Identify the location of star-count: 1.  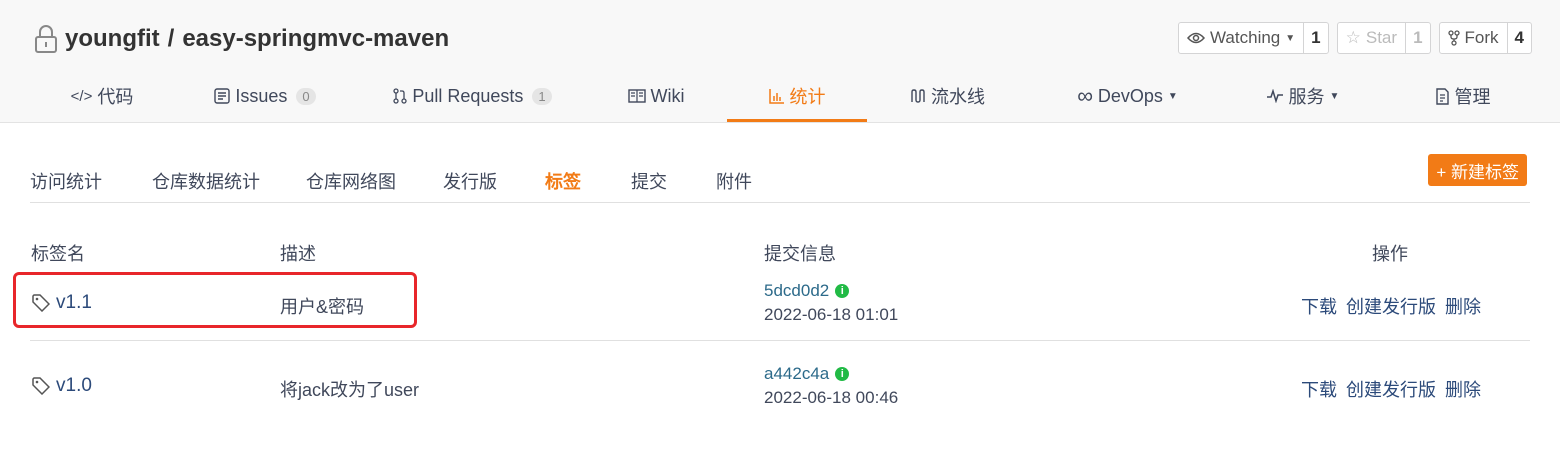
(1417, 38).